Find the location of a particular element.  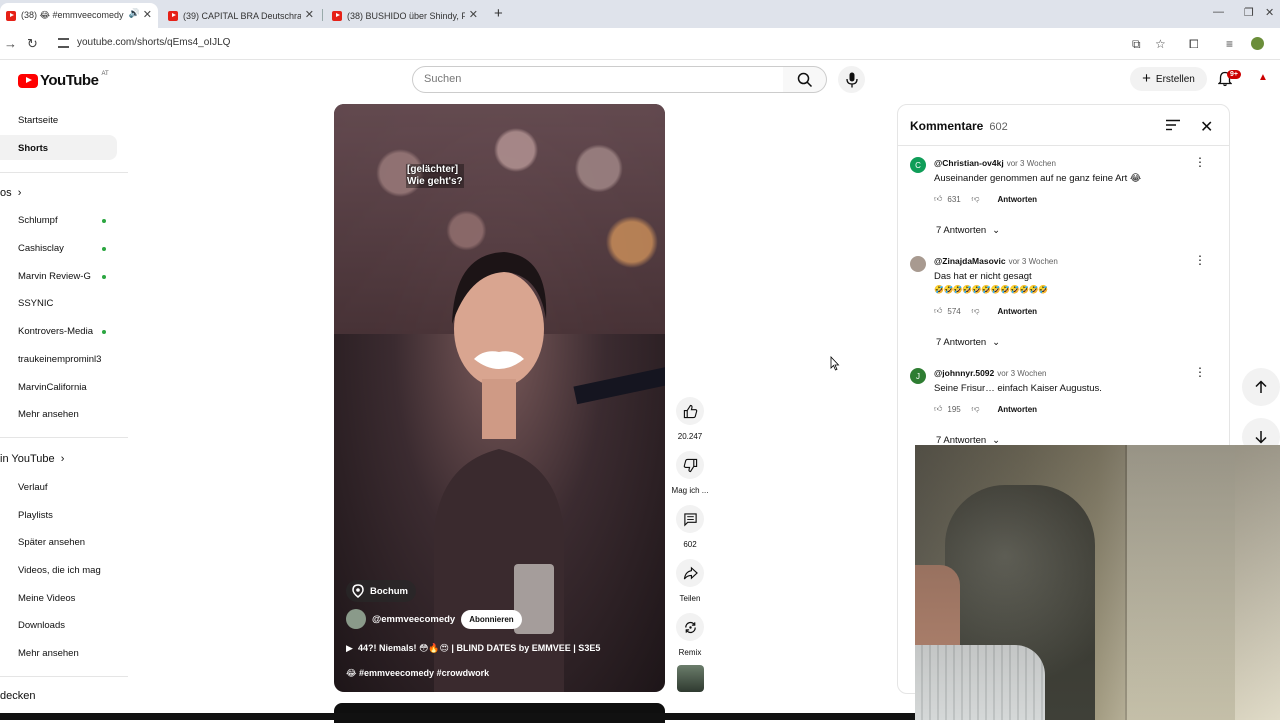

comment-emoji-line: 🤣🤣🤣🤣🤣🤣🤣🤣🤣🤣🤣🤣 is located at coordinates (991, 289).